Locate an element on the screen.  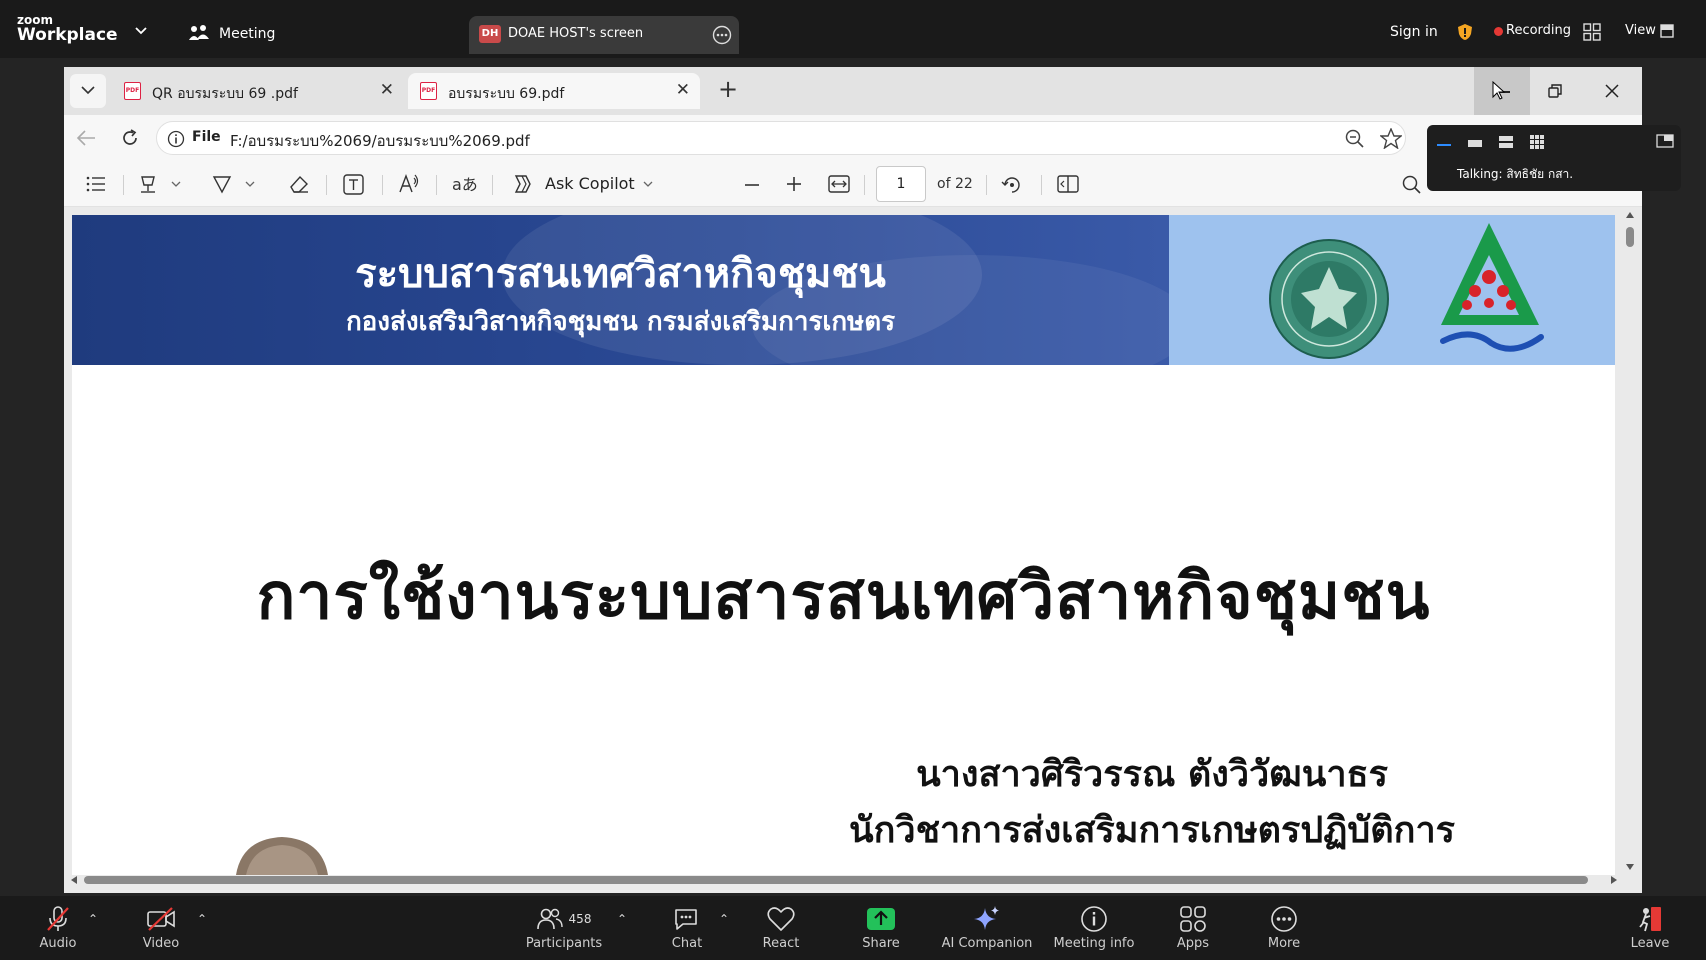
horizontal-scroll-thumb is located at coordinates (836, 880).